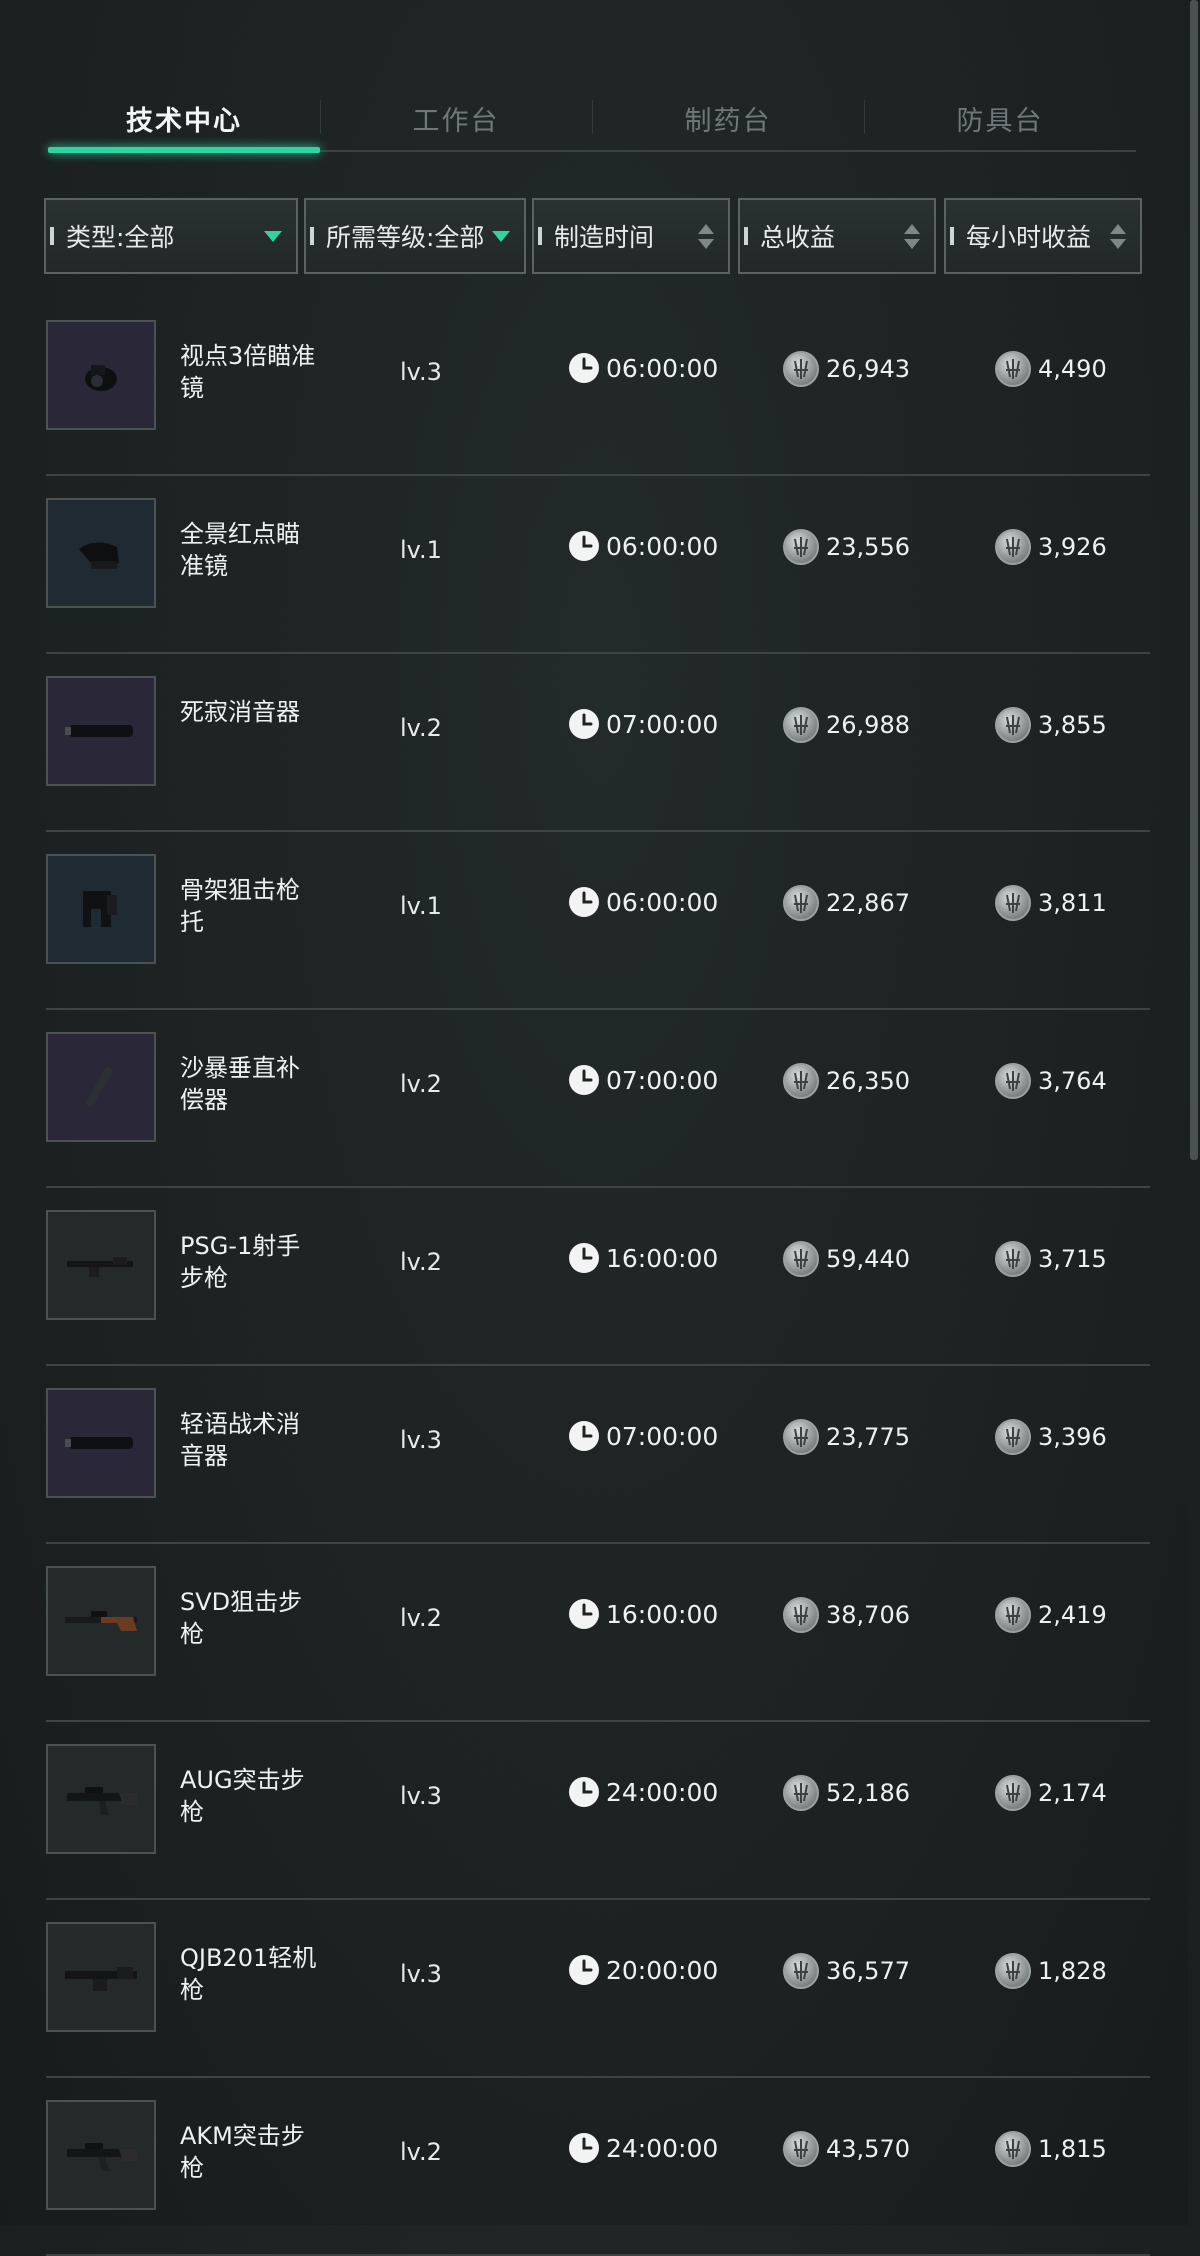 The image size is (1200, 2256). I want to click on sort-icon, so click(912, 236).